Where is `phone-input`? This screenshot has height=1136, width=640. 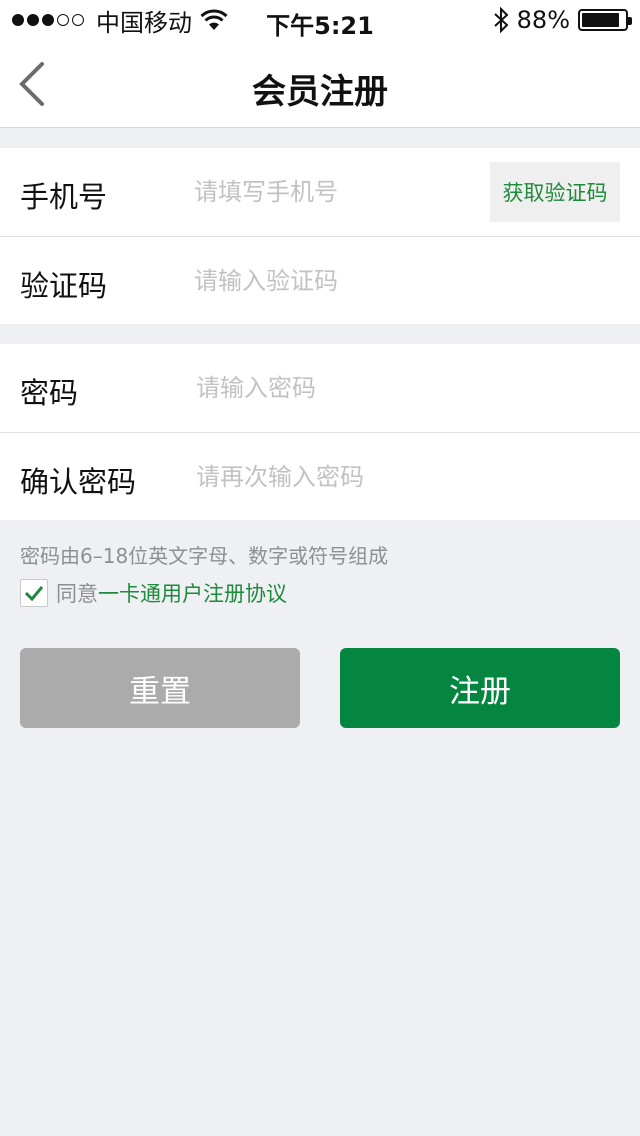 phone-input is located at coordinates (334, 192).